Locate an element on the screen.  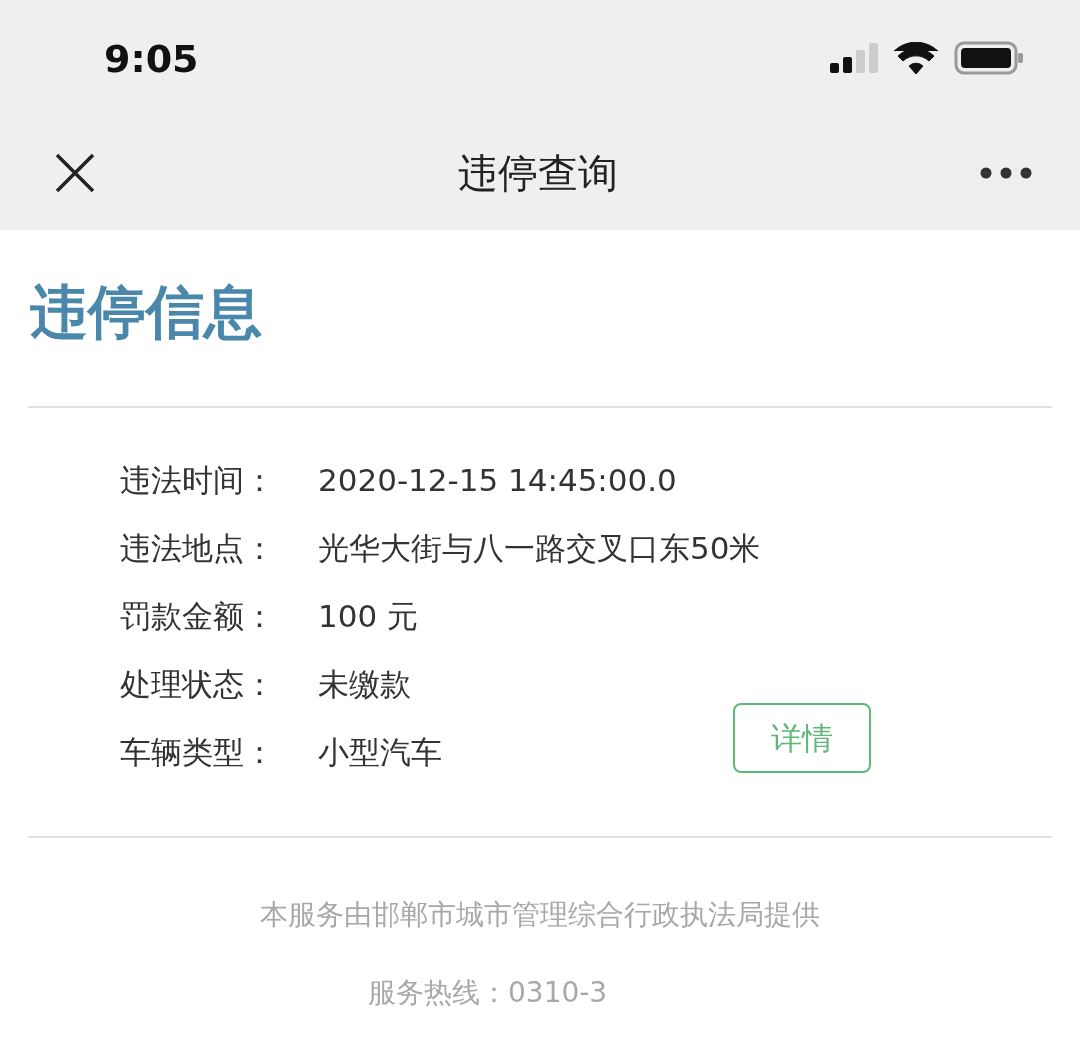
close-button is located at coordinates (75, 172).